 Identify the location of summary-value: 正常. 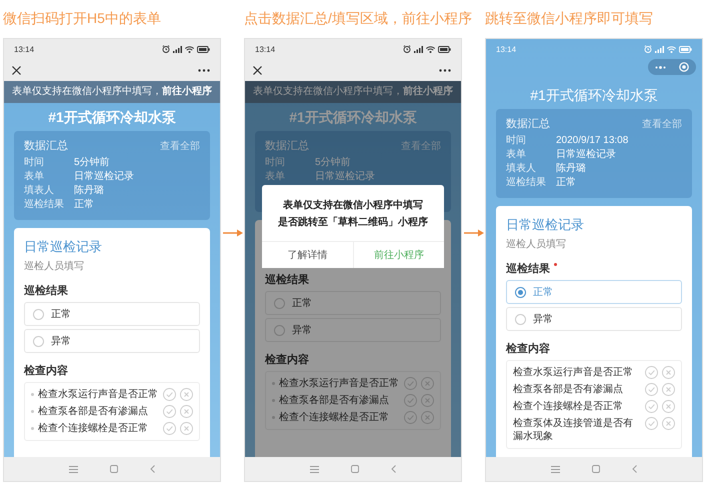
(84, 205).